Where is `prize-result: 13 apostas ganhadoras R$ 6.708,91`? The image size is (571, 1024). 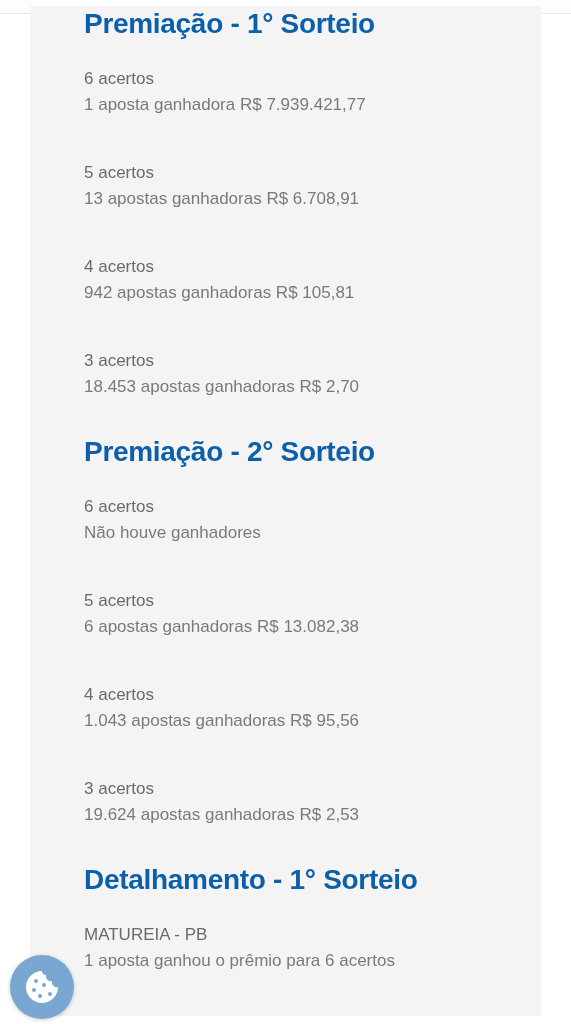 prize-result: 13 apostas ganhadoras R$ 6.708,91 is located at coordinates (222, 199).